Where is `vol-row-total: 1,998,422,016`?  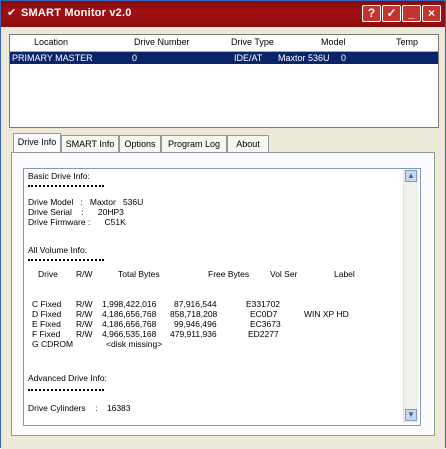 vol-row-total: 1,998,422,016 is located at coordinates (129, 304).